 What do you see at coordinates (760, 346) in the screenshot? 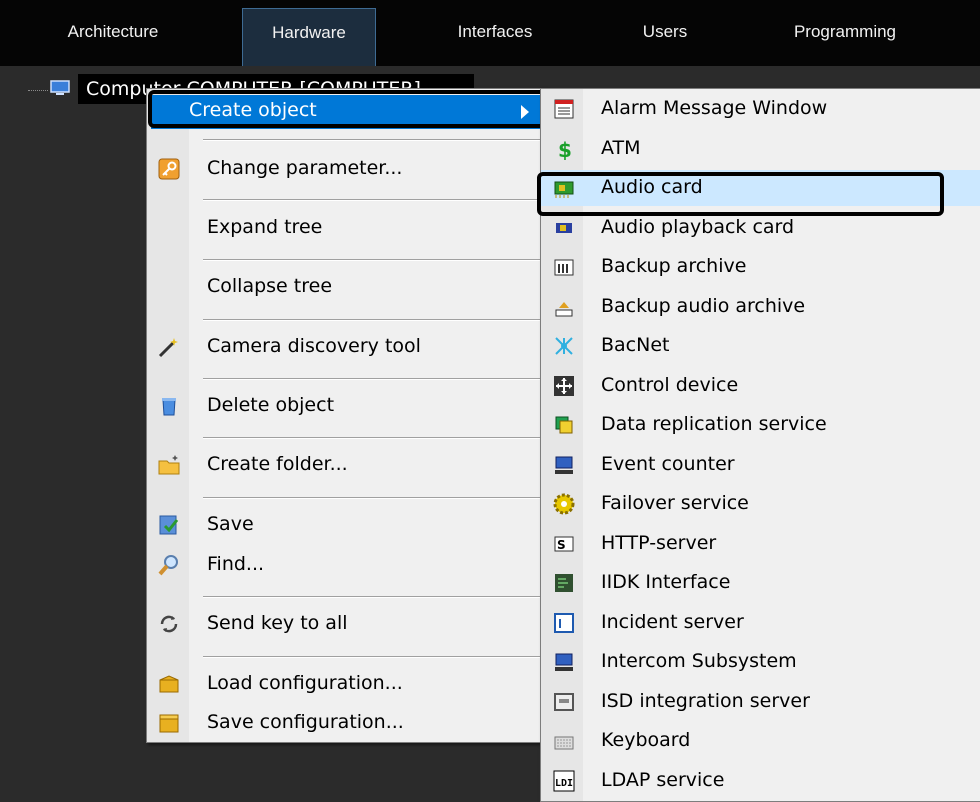
I see `submenu-item-bacnet: BacNet` at bounding box center [760, 346].